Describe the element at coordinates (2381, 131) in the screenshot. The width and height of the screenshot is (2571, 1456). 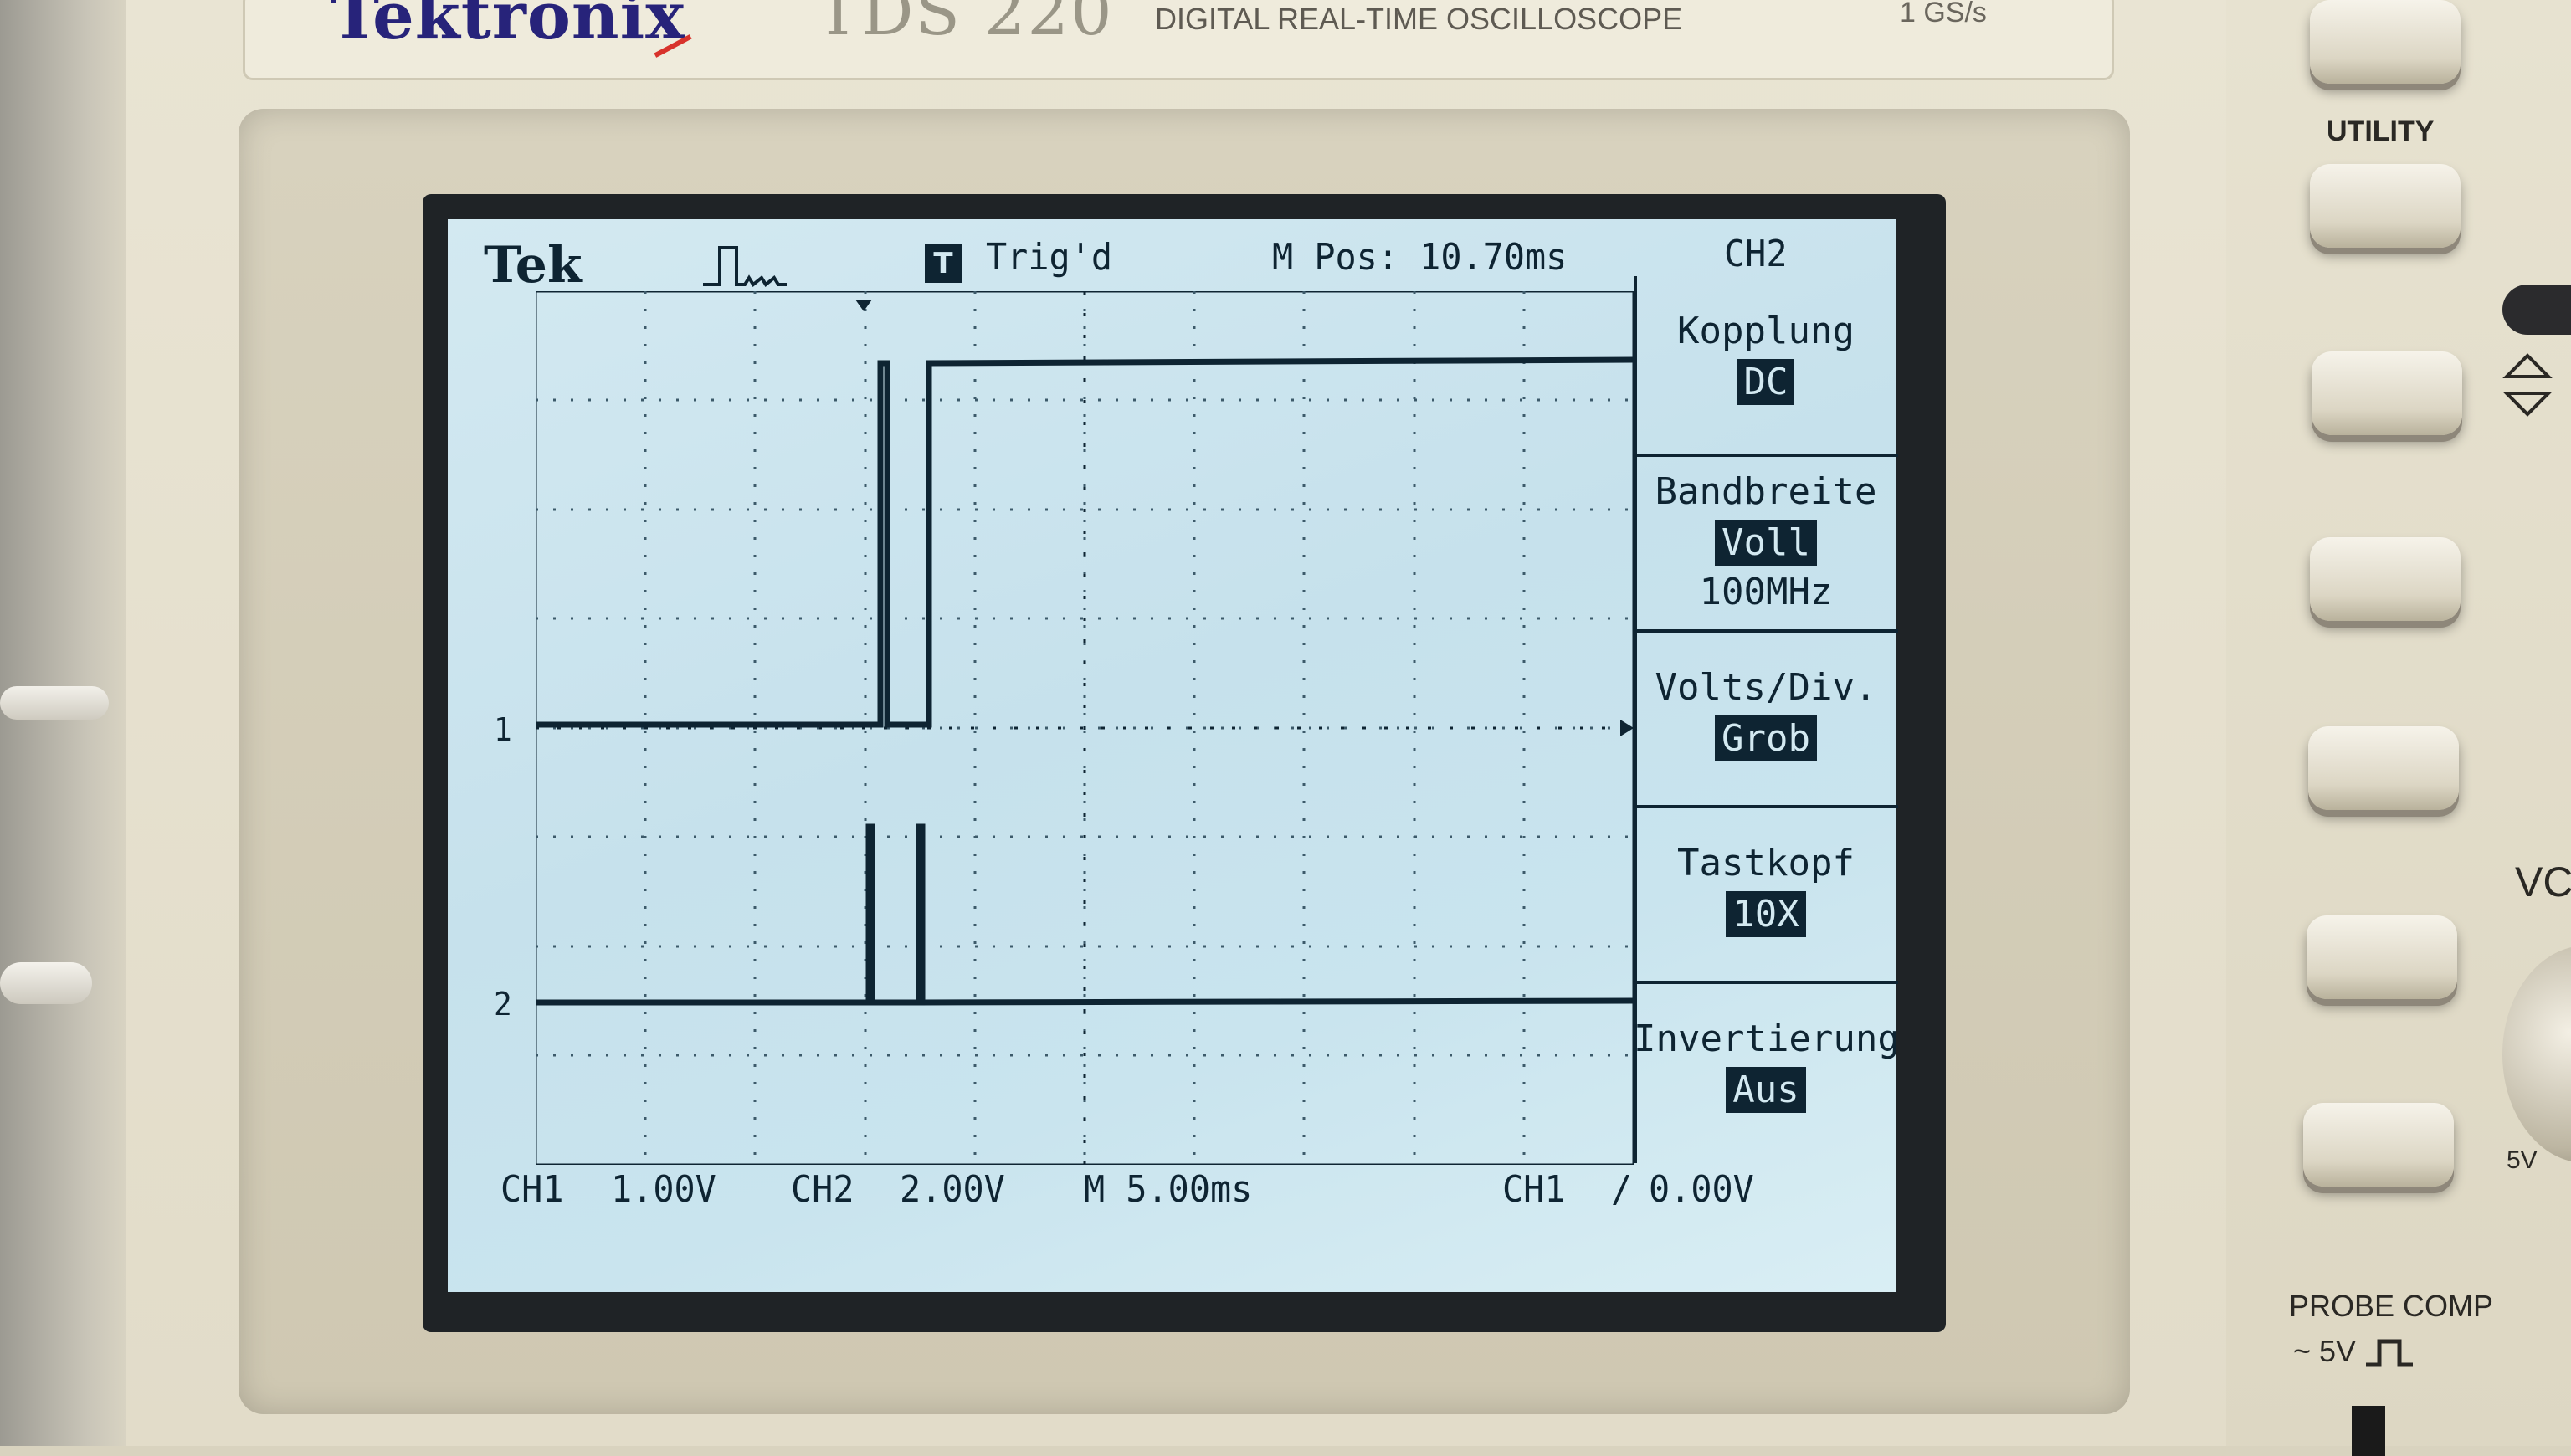
I see `utility-label: UTILITY` at that location.